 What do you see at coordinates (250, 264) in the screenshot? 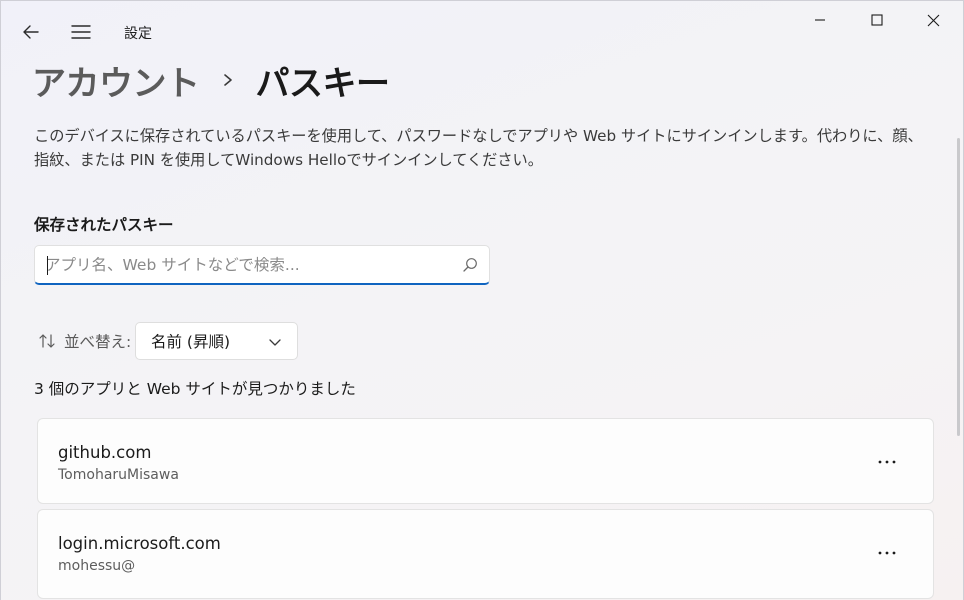
I see `search-input` at bounding box center [250, 264].